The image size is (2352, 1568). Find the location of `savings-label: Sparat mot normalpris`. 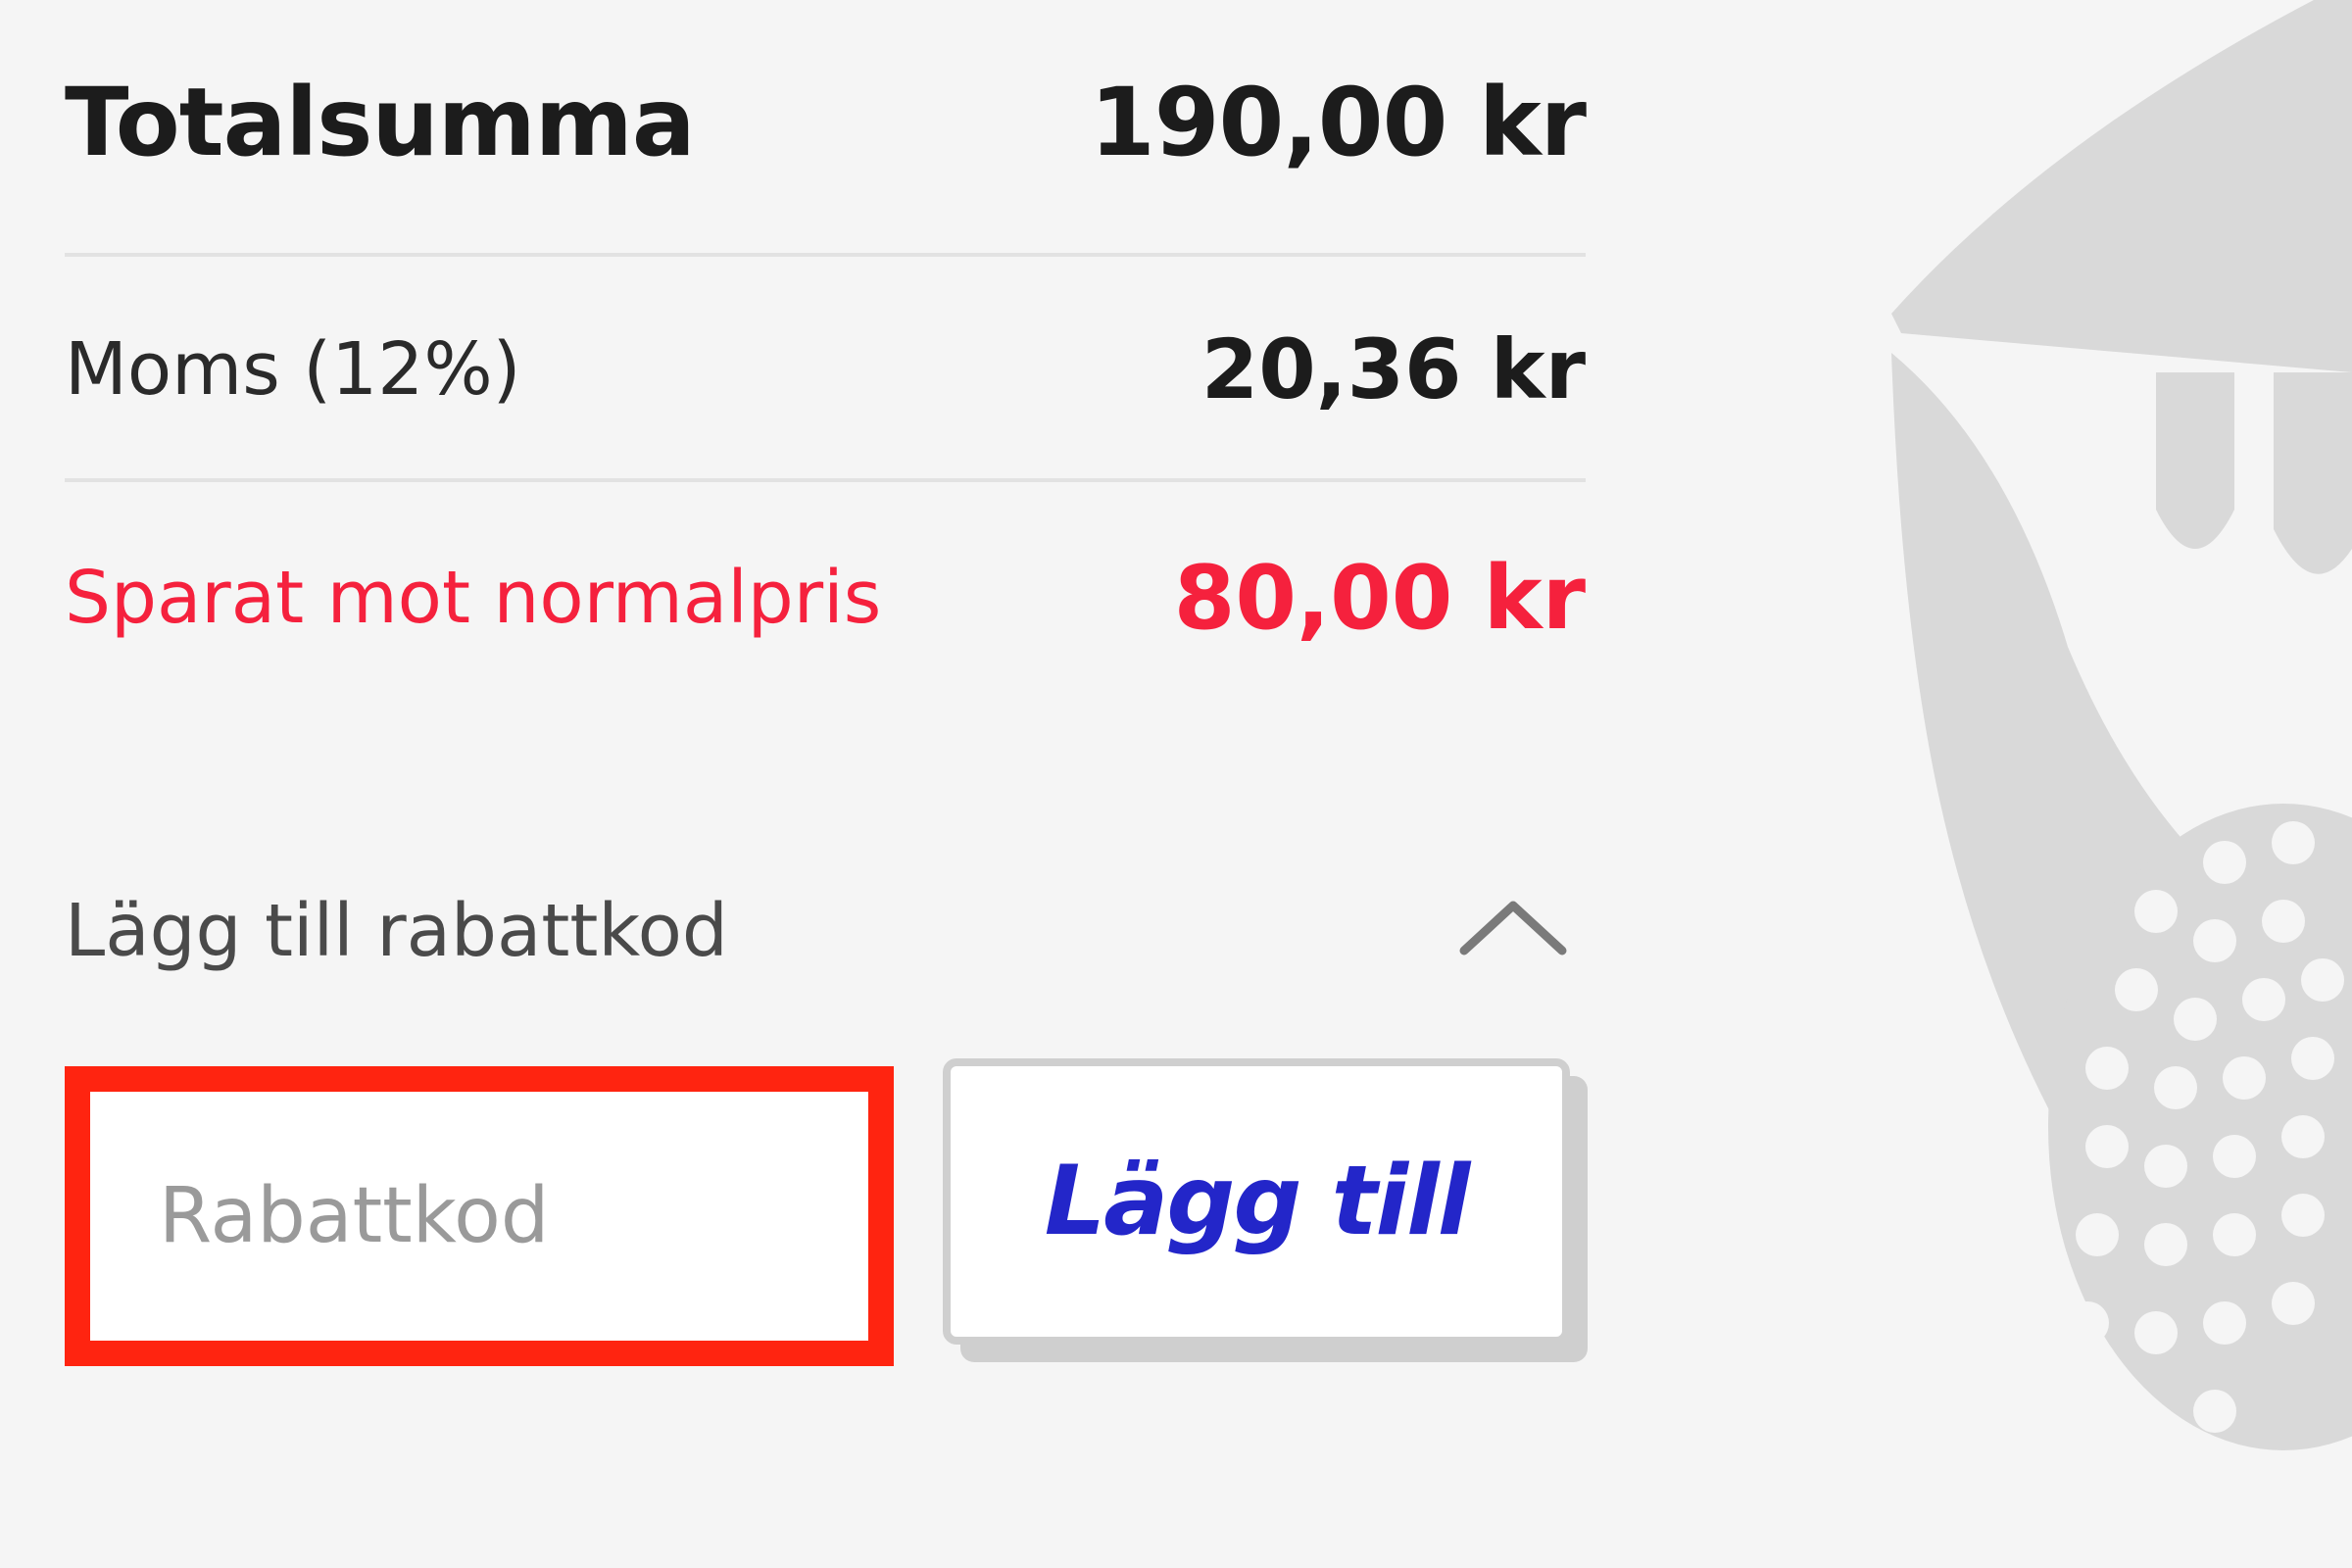

savings-label: Sparat mot normalpris is located at coordinates (473, 598).